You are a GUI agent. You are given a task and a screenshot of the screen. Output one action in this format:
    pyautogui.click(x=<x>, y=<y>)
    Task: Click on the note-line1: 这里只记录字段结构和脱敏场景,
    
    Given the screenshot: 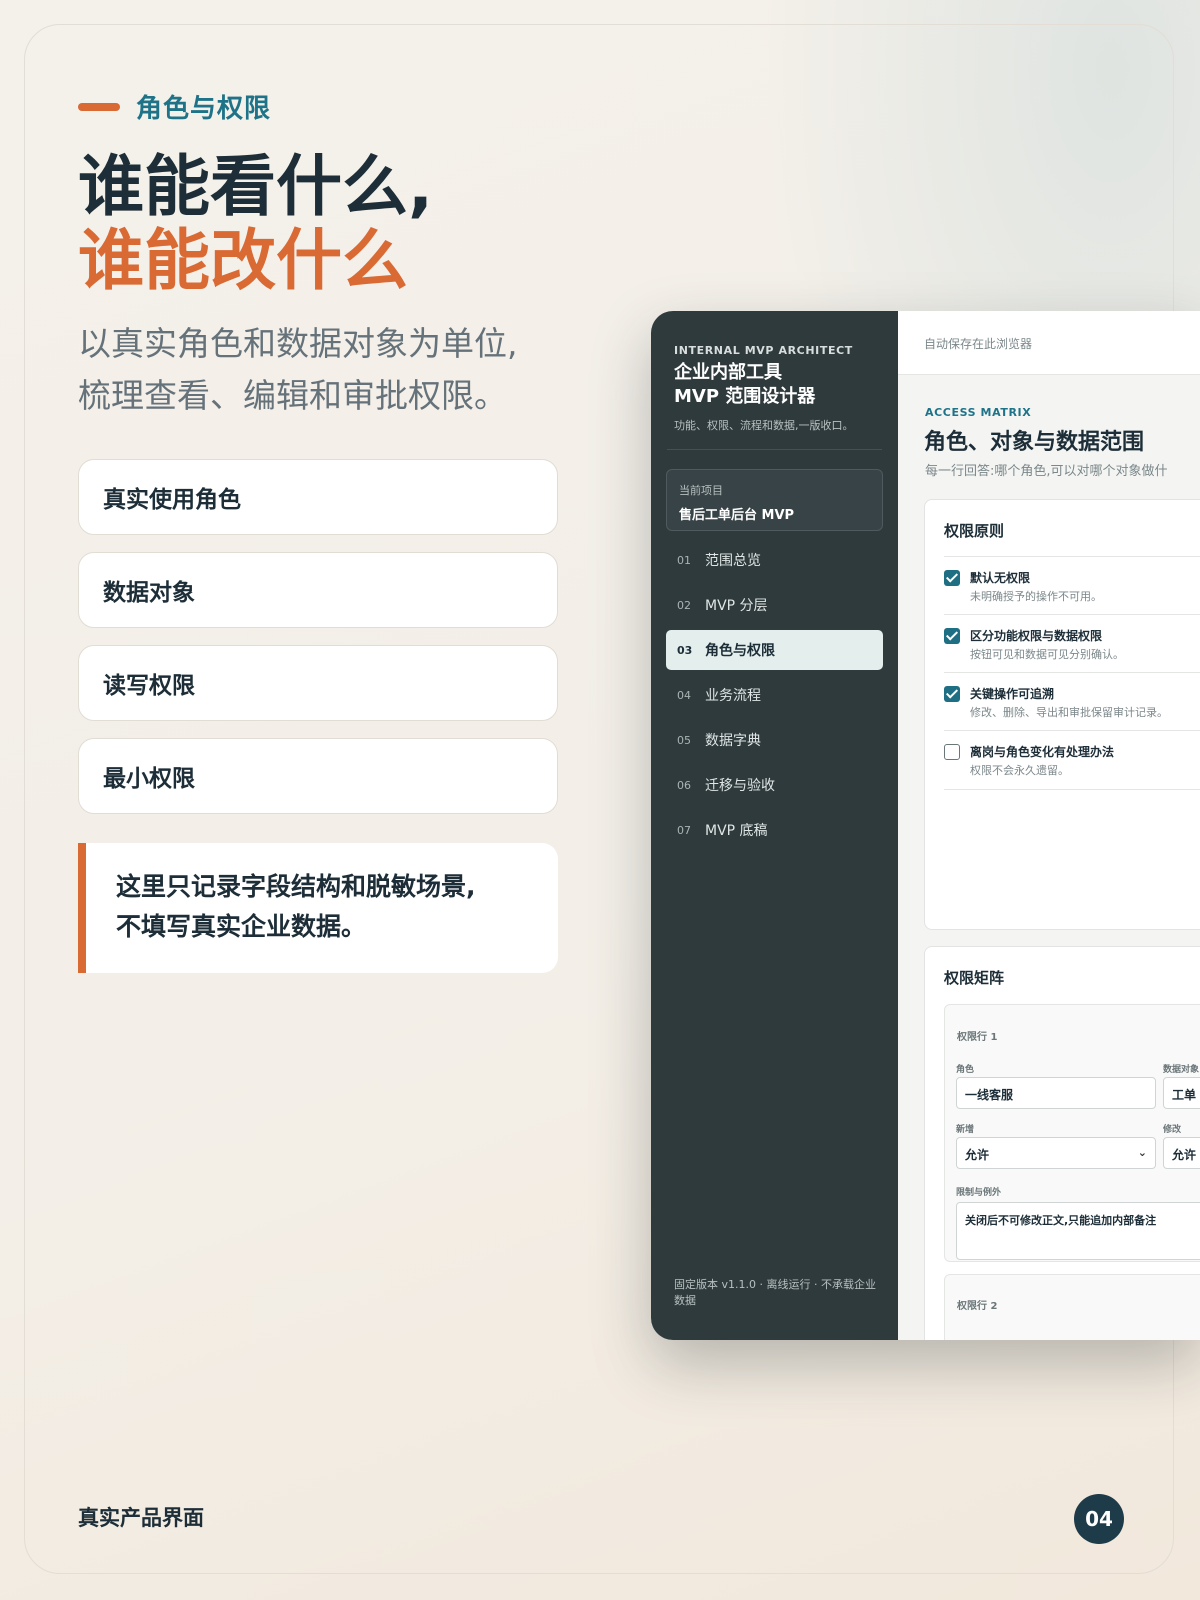 What is the action you would take?
    pyautogui.click(x=296, y=886)
    